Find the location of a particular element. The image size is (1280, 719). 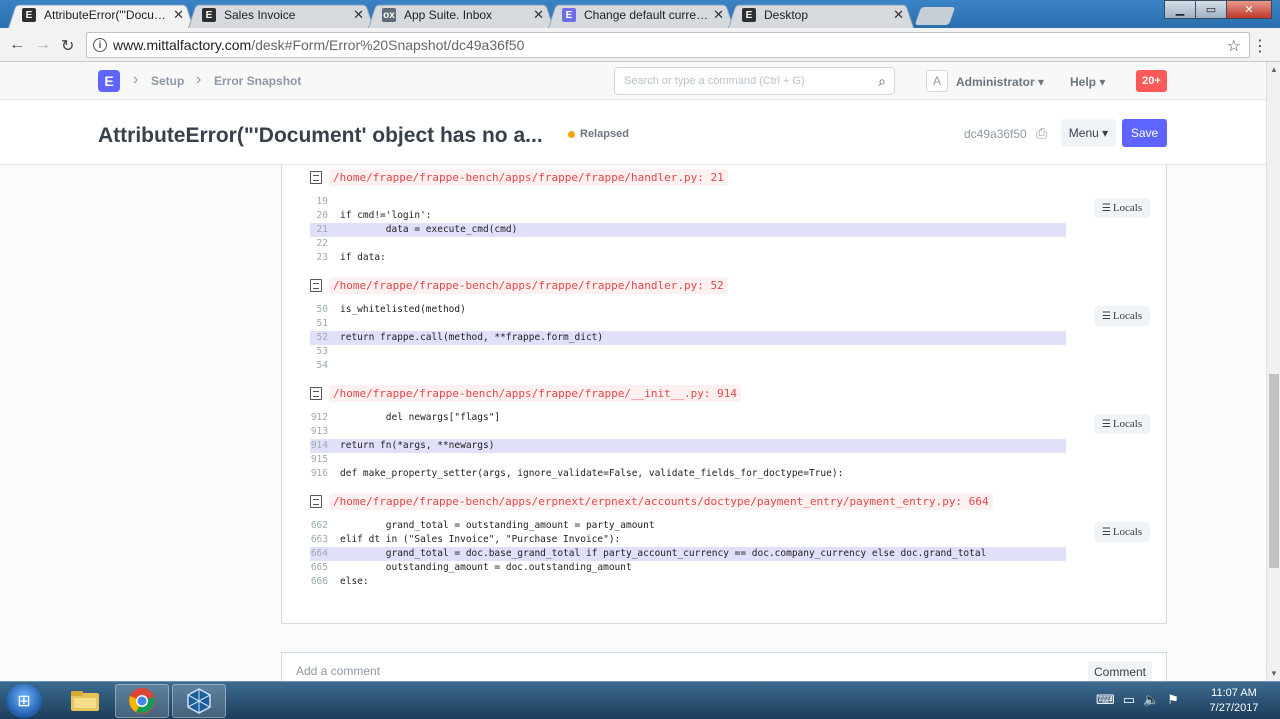

minimize-button: ▁ is located at coordinates (1180, 9).